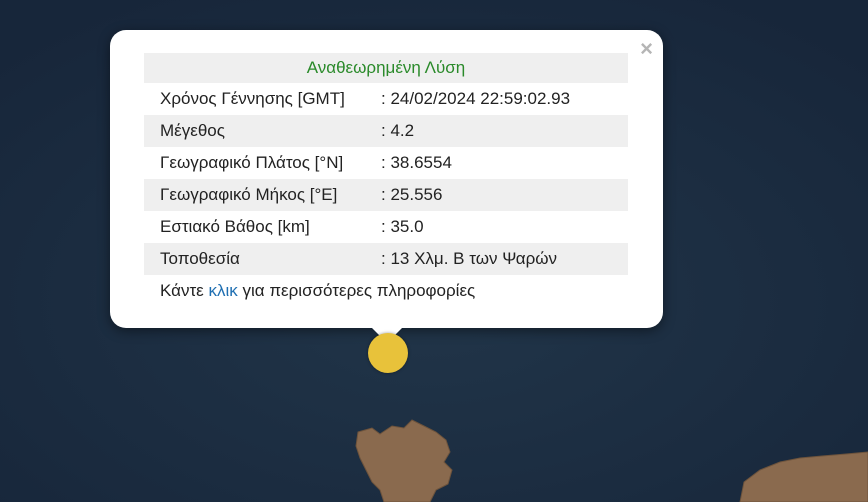 The width and height of the screenshot is (868, 502). I want to click on depth-label: Εστιακό Βάθος [km], so click(235, 226).